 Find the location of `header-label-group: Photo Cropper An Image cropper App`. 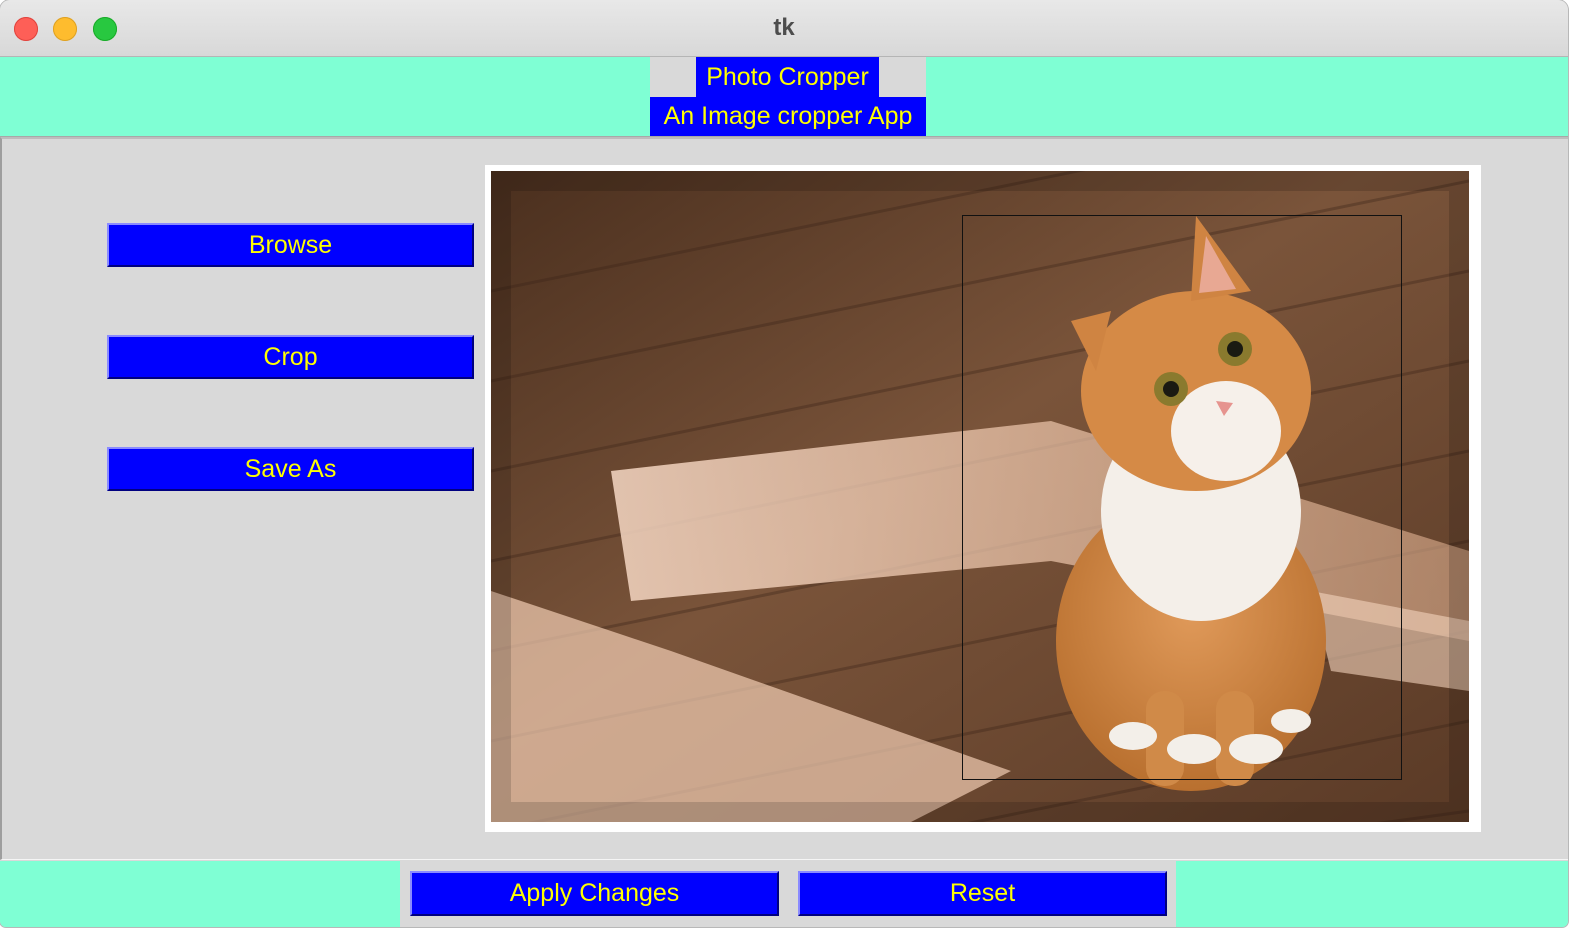

header-label-group: Photo Cropper An Image cropper App is located at coordinates (788, 96).